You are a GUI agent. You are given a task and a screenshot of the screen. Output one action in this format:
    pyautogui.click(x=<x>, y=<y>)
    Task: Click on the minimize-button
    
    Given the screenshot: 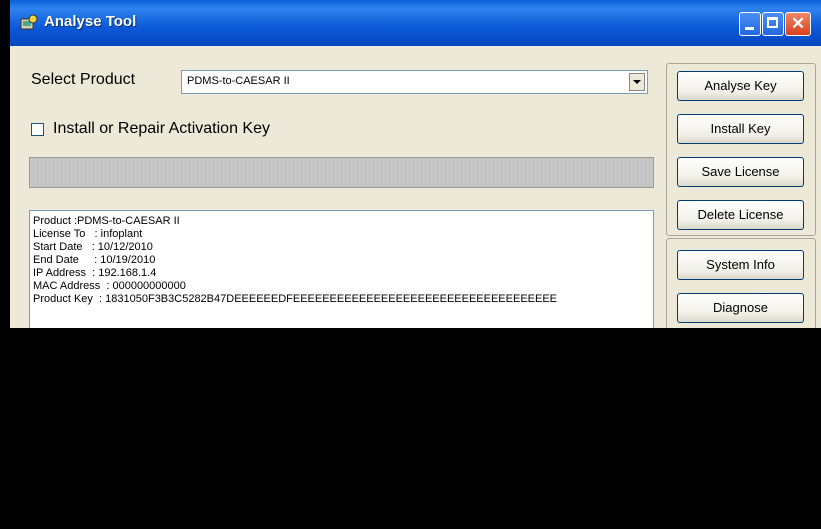 What is the action you would take?
    pyautogui.click(x=750, y=24)
    